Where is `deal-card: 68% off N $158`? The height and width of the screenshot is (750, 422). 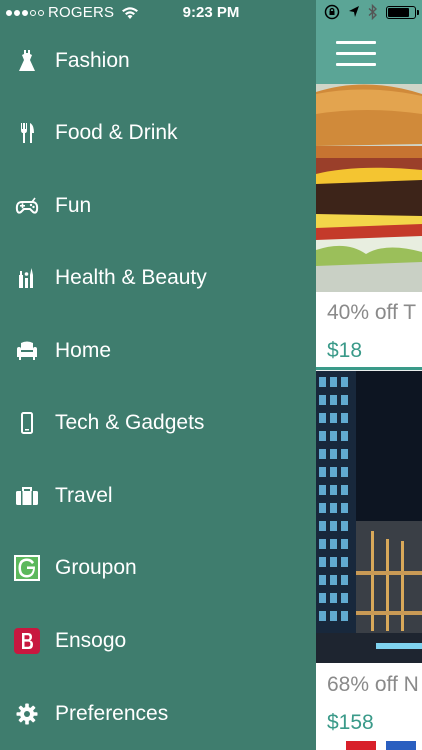 deal-card: 68% off N $158 is located at coordinates (369, 556).